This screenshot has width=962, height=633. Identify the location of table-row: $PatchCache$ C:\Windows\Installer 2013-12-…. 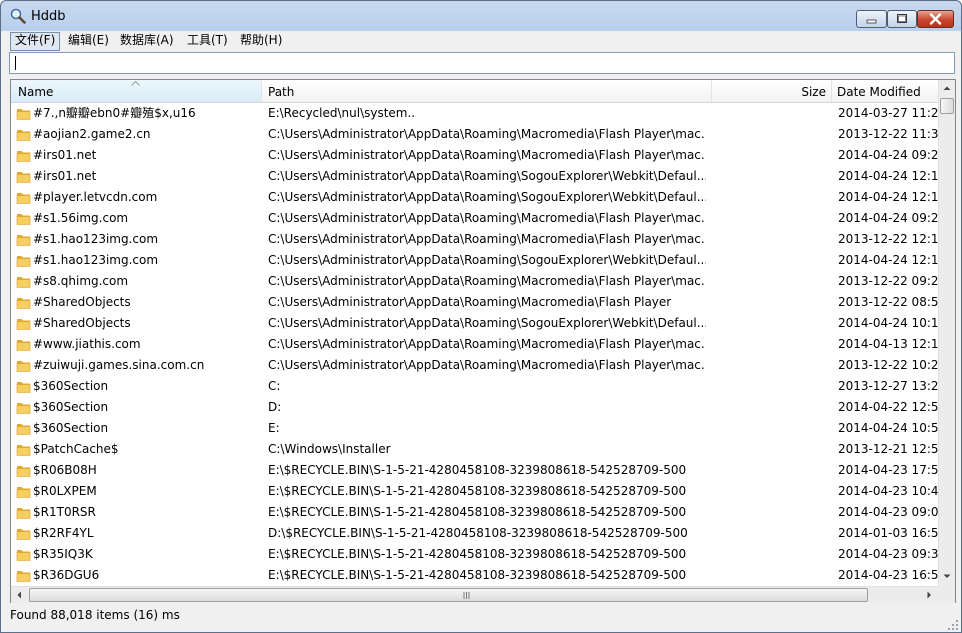
(474, 449).